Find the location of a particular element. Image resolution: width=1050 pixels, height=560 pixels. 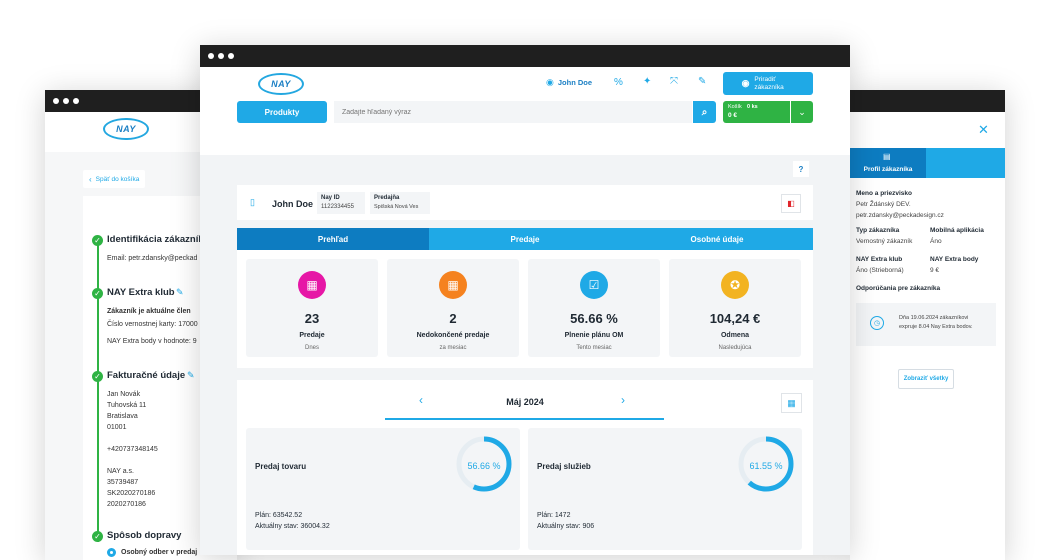

sales-percent: 61.55 % is located at coordinates (766, 466).